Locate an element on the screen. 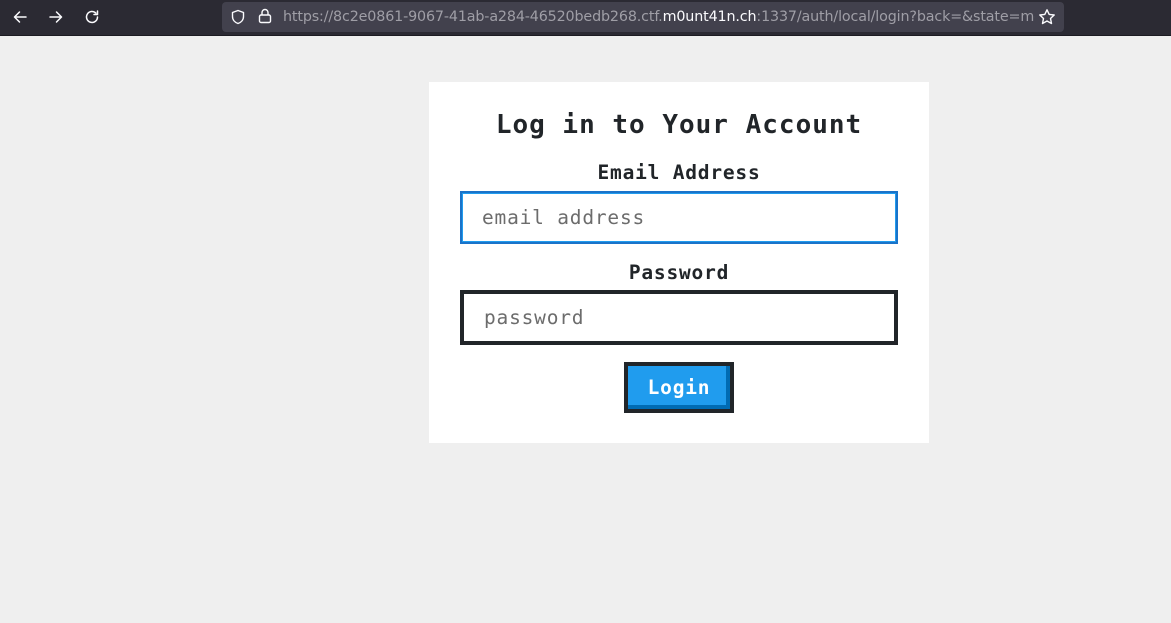 The height and width of the screenshot is (623, 1171). url-host: m0unt41n.ch is located at coordinates (709, 17).